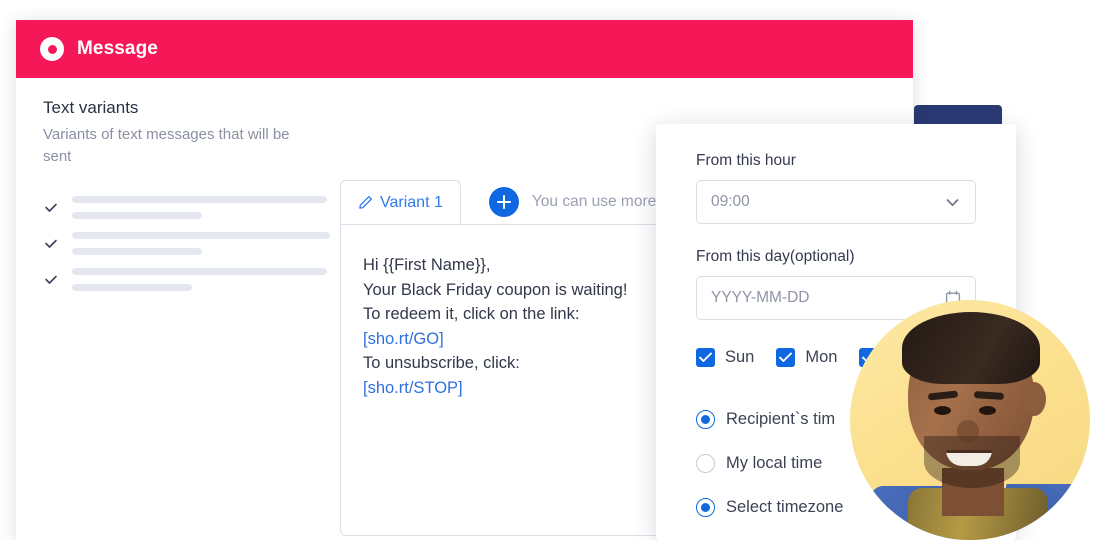 The width and height of the screenshot is (1116, 540). Describe the element at coordinates (411, 202) in the screenshot. I see `tab-variant-1-label: Variant 1` at that location.